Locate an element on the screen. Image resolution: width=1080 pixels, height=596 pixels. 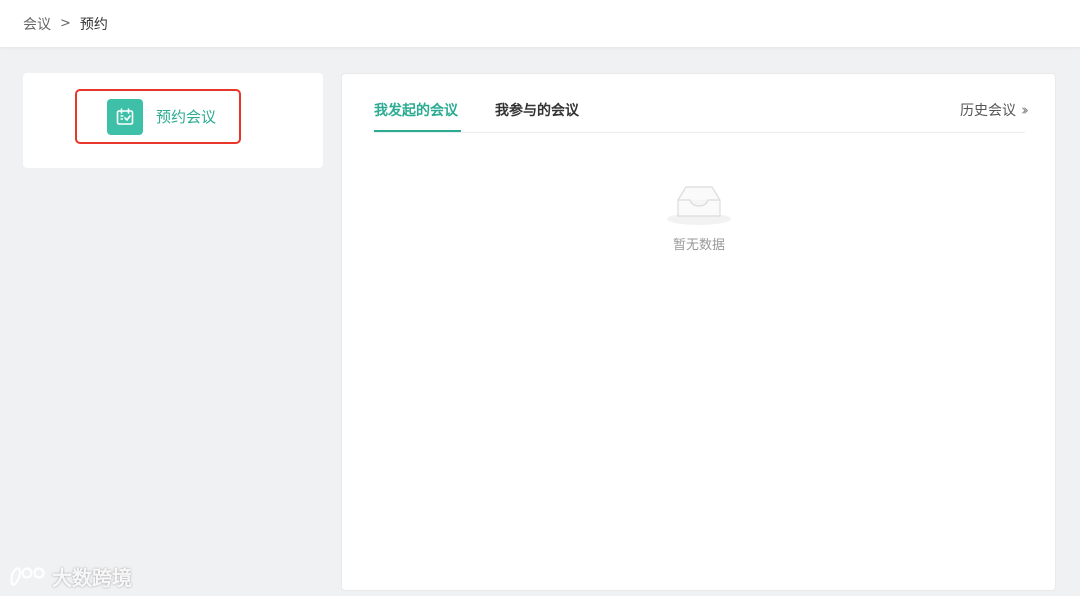
meeting-tabs: 我发起的会议 我参与的会议 历史会议 ›› is located at coordinates (701, 103).